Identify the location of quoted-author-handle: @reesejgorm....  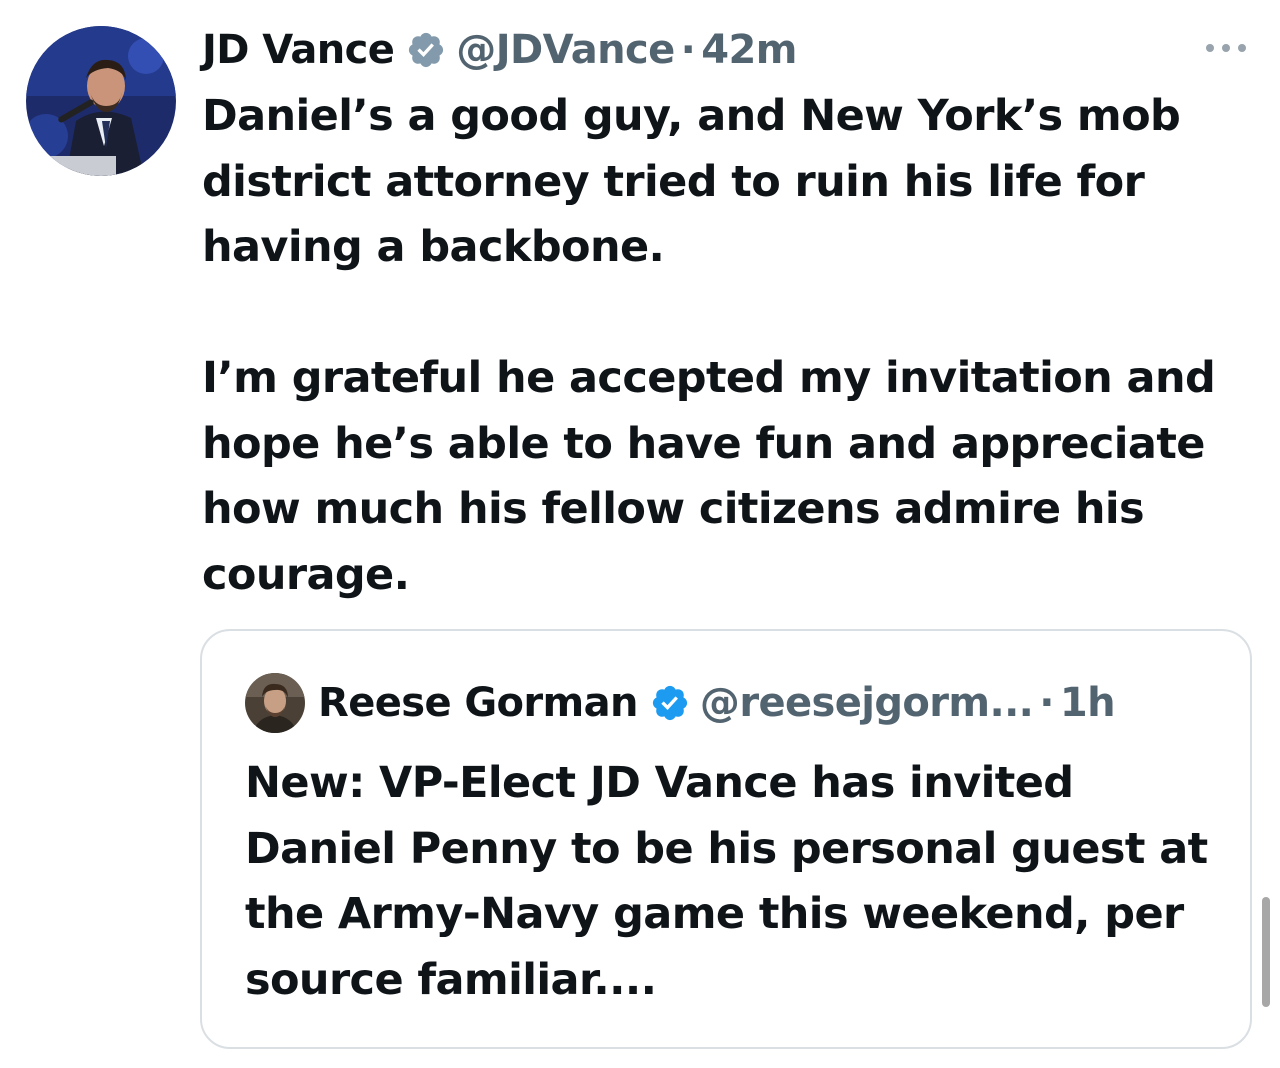
(867, 703).